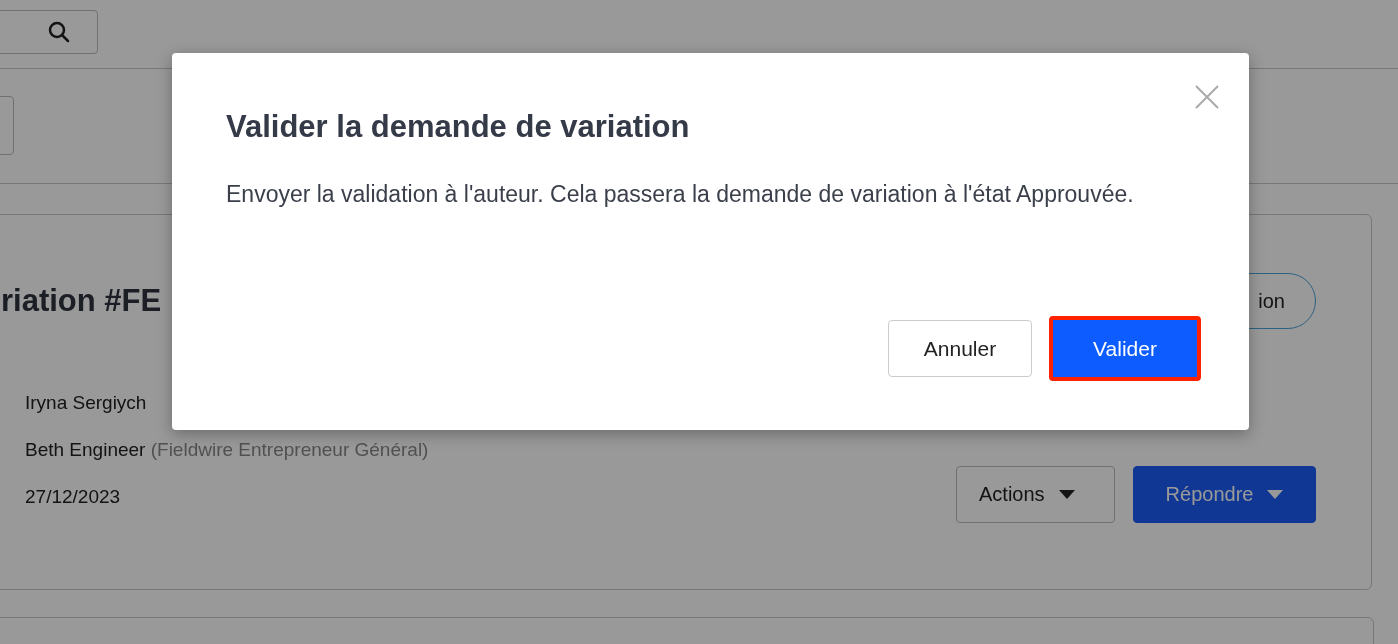 The height and width of the screenshot is (644, 1398). Describe the element at coordinates (1224, 494) in the screenshot. I see `reply-button: Répondre` at that location.